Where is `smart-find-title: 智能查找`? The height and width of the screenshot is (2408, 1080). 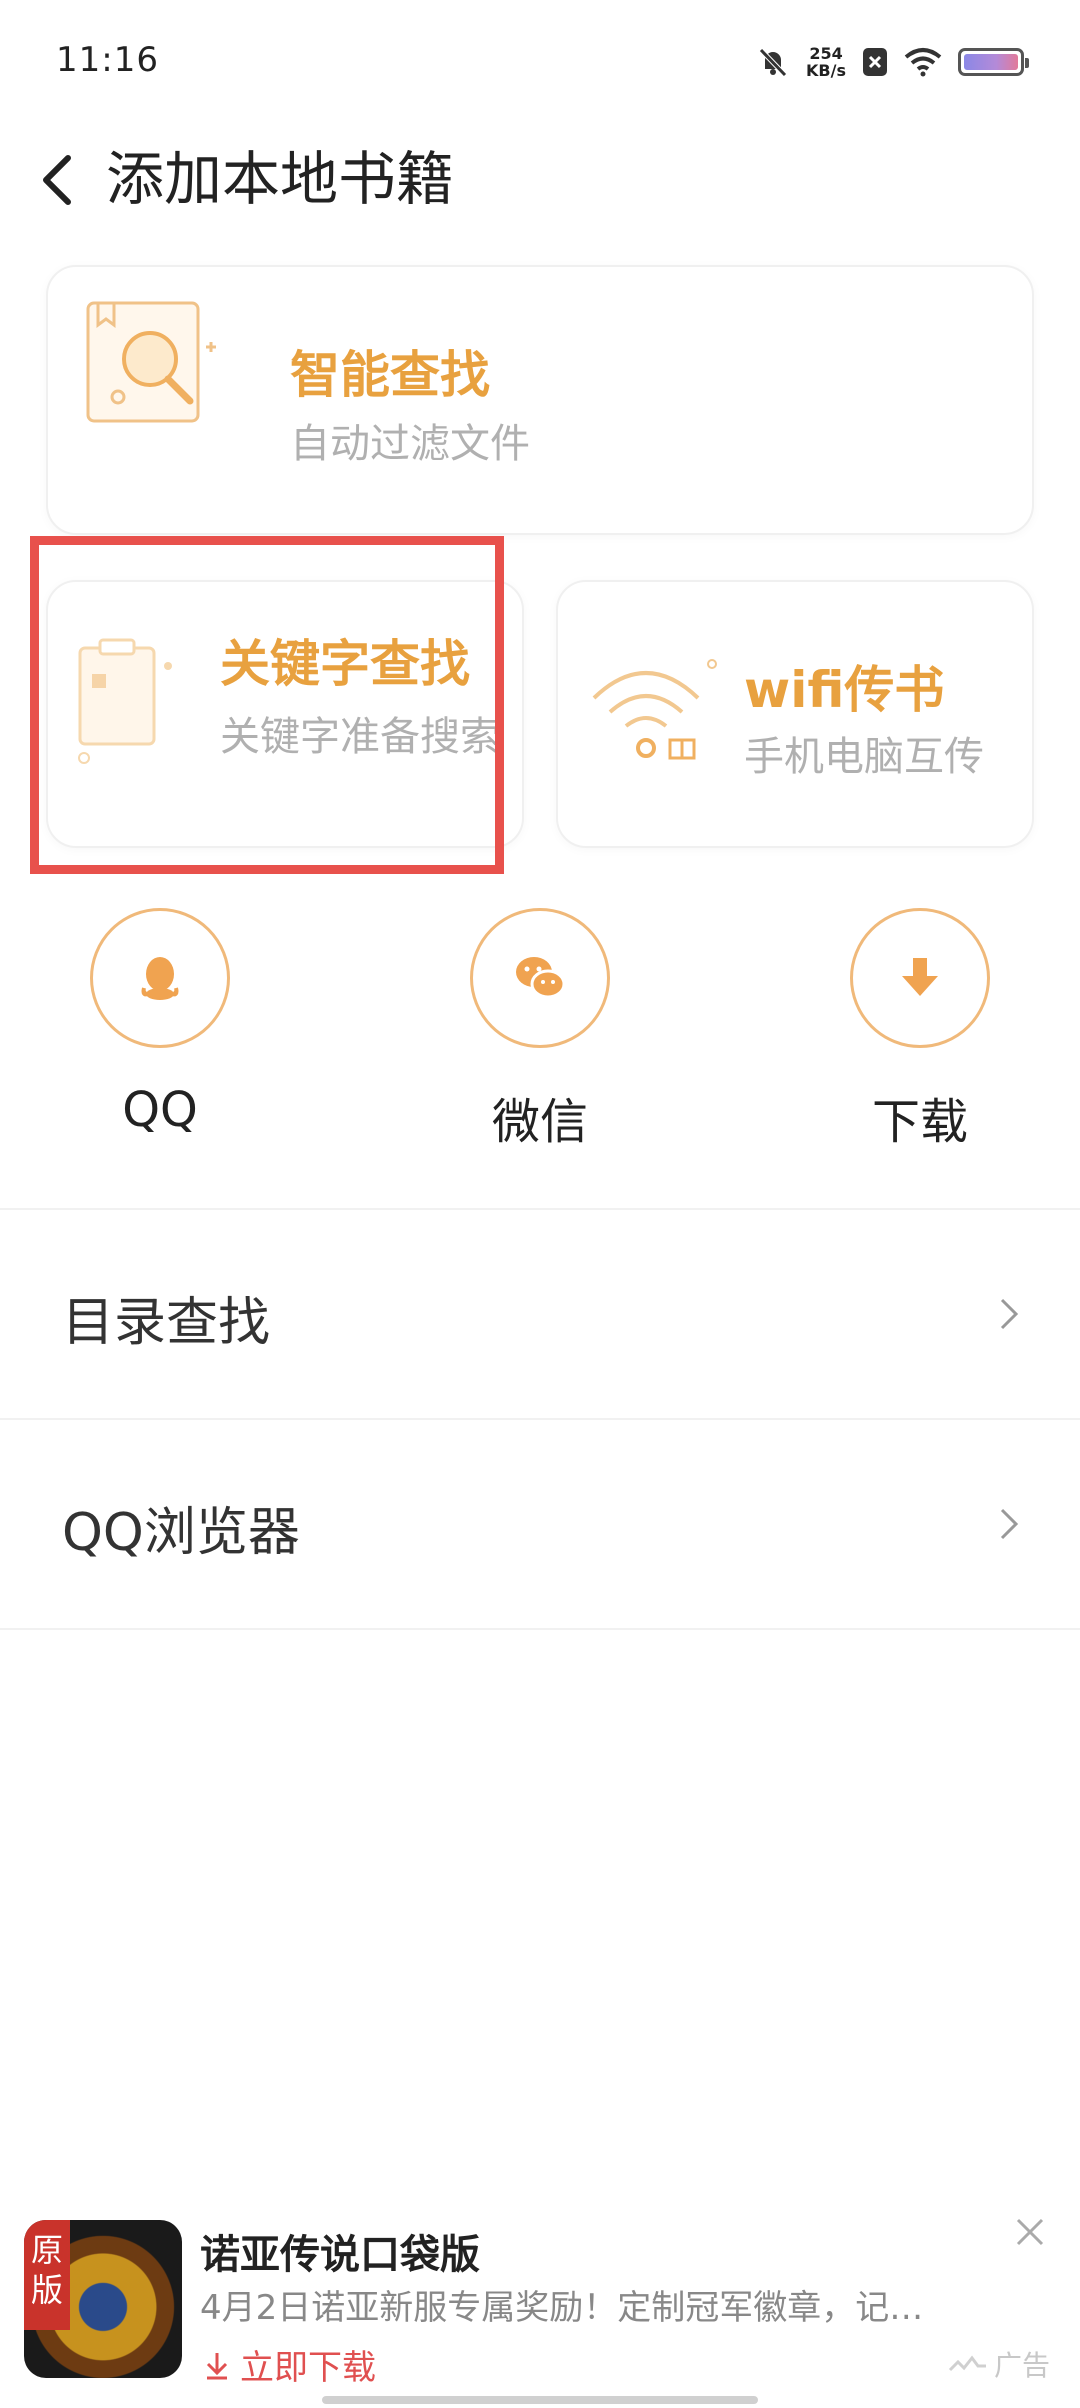
smart-find-title: 智能查找 is located at coordinates (390, 375).